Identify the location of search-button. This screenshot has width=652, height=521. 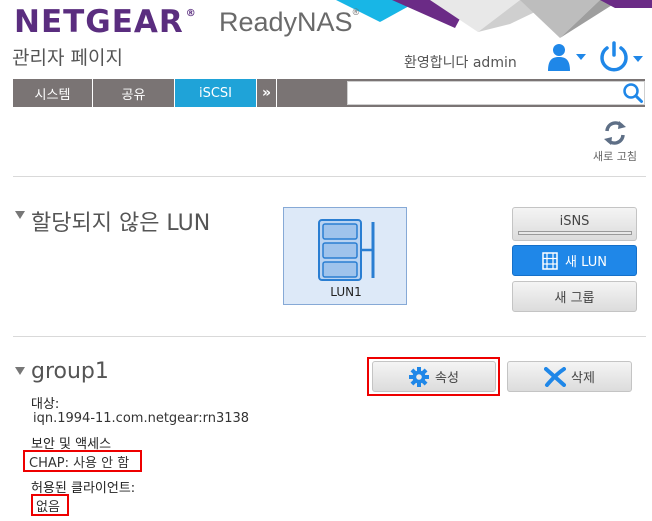
(633, 93).